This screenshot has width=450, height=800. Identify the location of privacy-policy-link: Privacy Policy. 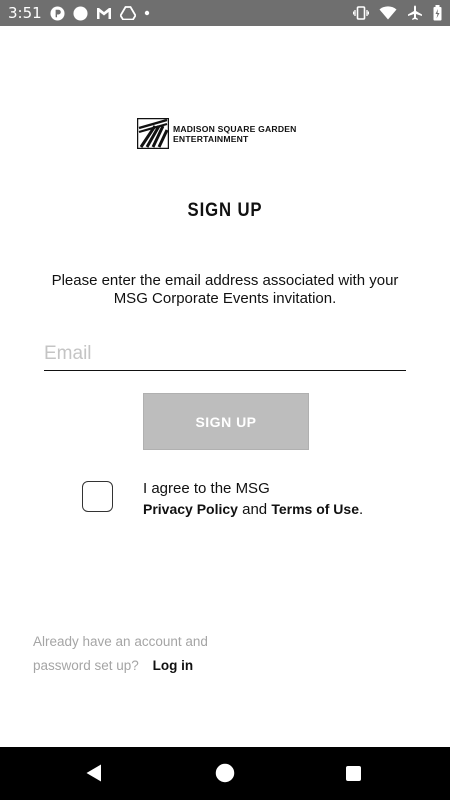
(190, 509).